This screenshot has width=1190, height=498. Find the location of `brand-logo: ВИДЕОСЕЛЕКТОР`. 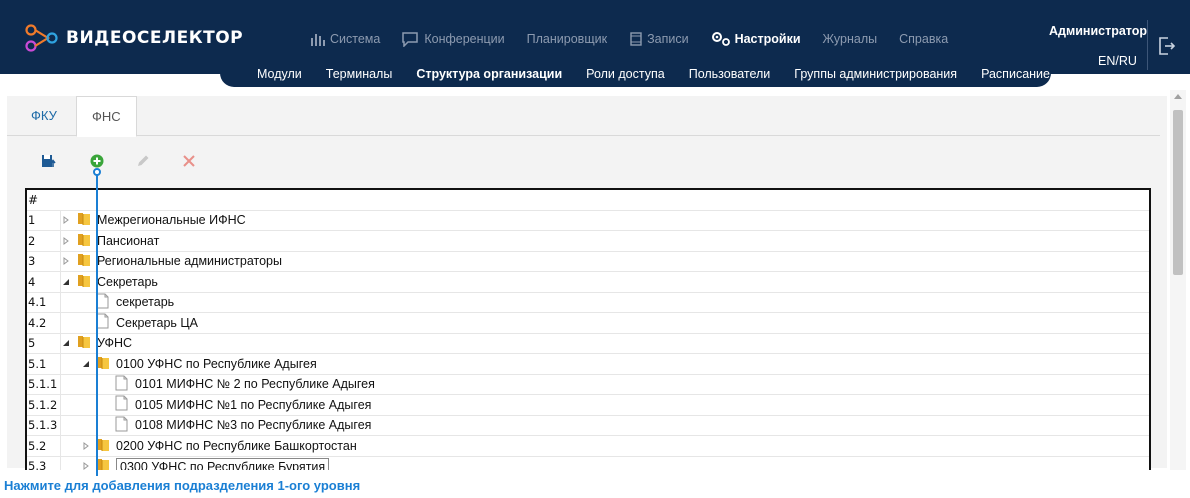

brand-logo: ВИДЕОСЕЛЕКТОР is located at coordinates (133, 38).